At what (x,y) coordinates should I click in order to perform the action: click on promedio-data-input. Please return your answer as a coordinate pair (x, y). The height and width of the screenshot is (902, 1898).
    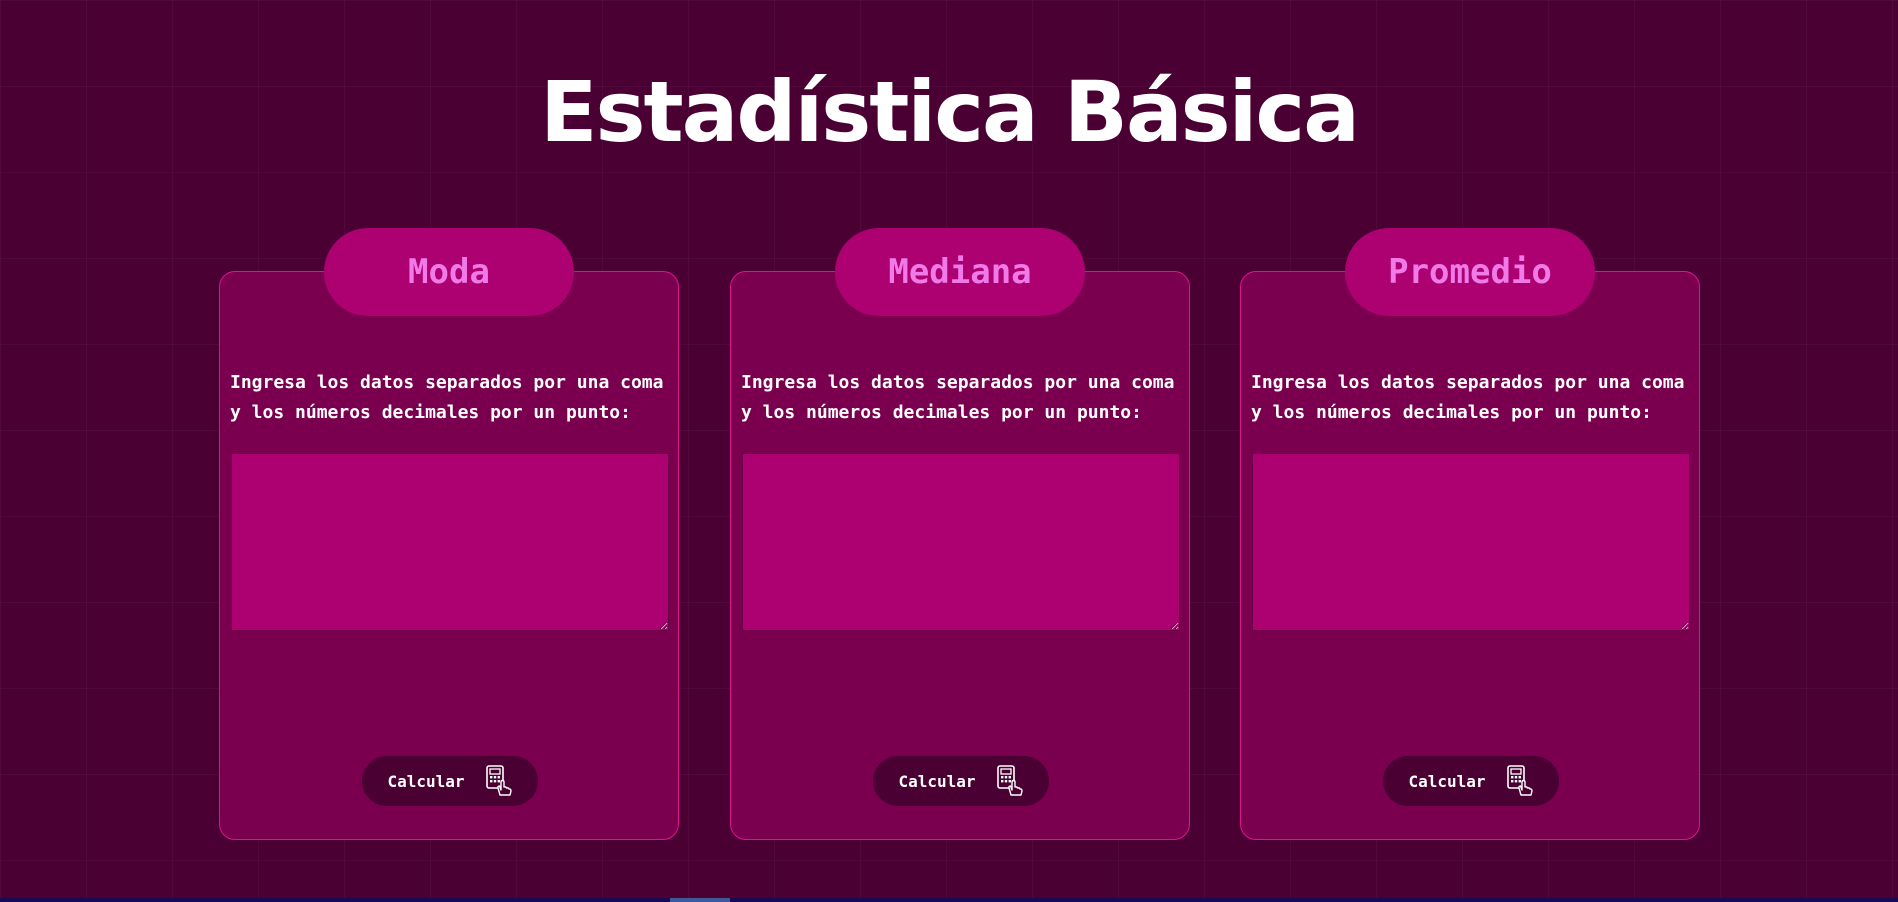
    Looking at the image, I should click on (1471, 542).